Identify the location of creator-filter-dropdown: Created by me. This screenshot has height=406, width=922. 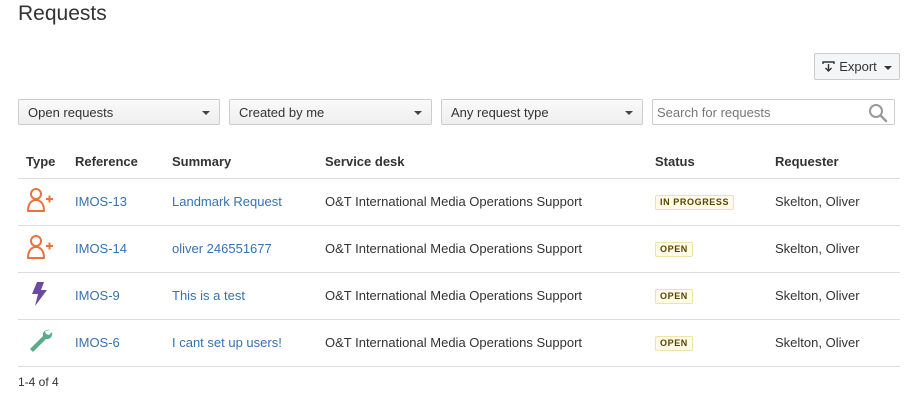
(330, 112).